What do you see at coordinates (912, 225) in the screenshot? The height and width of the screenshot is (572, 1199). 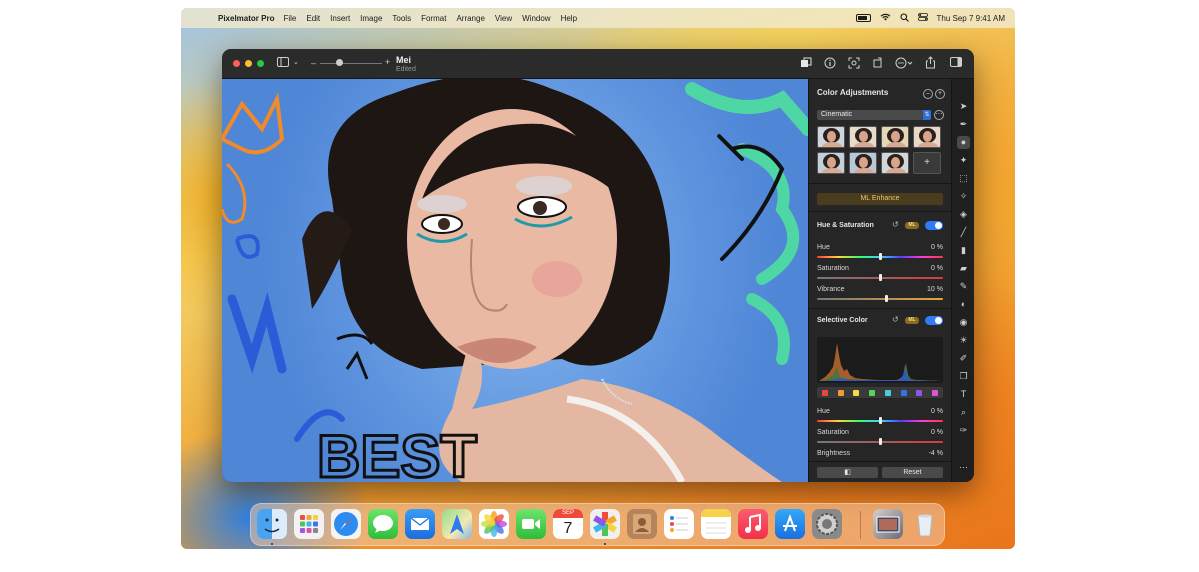 I see `ml-badge: ML` at bounding box center [912, 225].